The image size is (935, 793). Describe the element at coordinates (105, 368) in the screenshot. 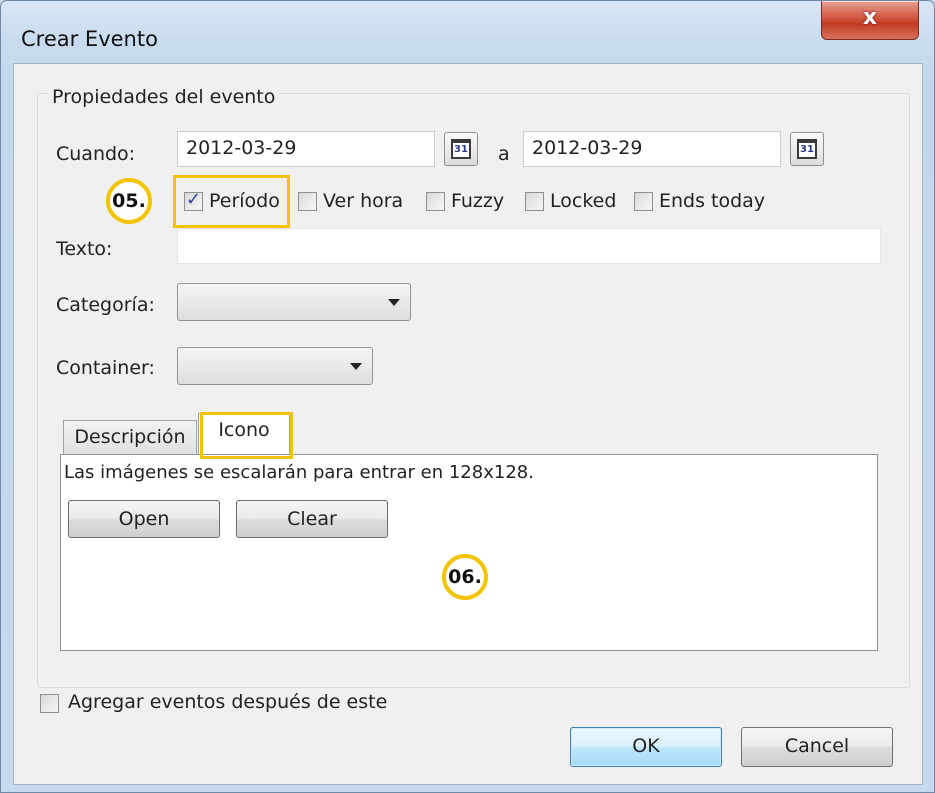

I see `container-label: Container:` at that location.